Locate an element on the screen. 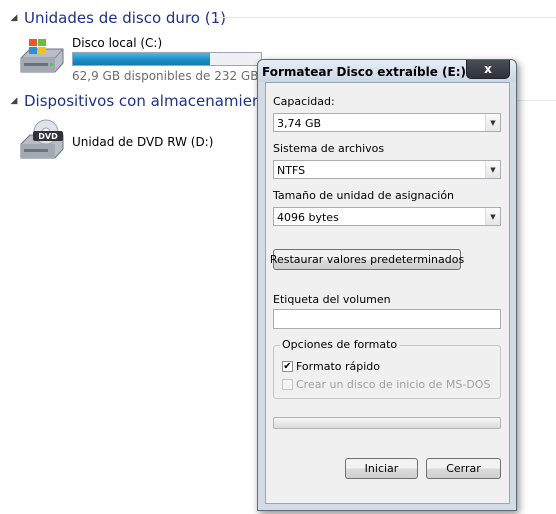  volume-label-input is located at coordinates (387, 319).